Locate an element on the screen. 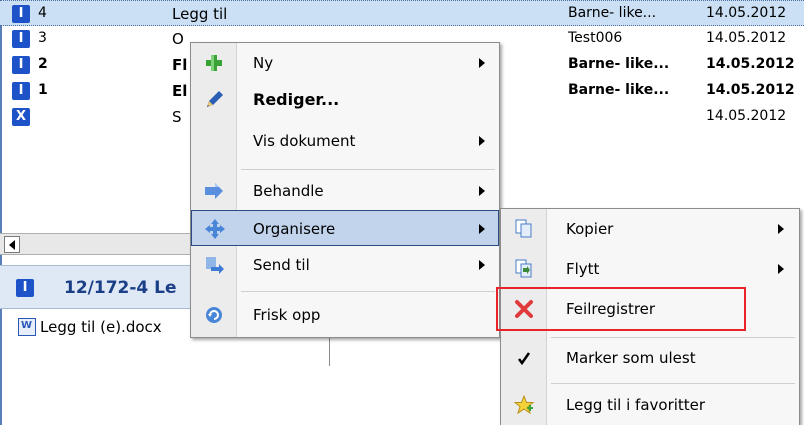 The height and width of the screenshot is (425, 804). menu-item-label: Flytt is located at coordinates (583, 269).